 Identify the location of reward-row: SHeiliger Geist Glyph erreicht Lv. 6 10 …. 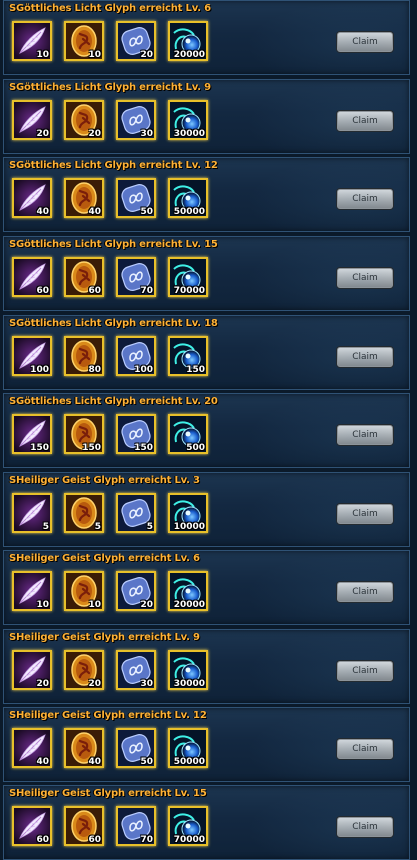
(206, 587).